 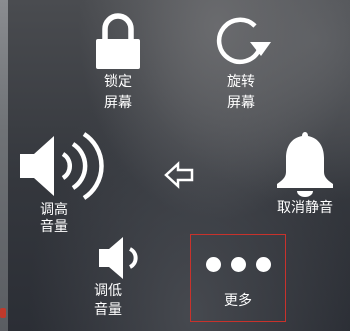 What do you see at coordinates (238, 254) in the screenshot?
I see `ellipsis-icon` at bounding box center [238, 254].